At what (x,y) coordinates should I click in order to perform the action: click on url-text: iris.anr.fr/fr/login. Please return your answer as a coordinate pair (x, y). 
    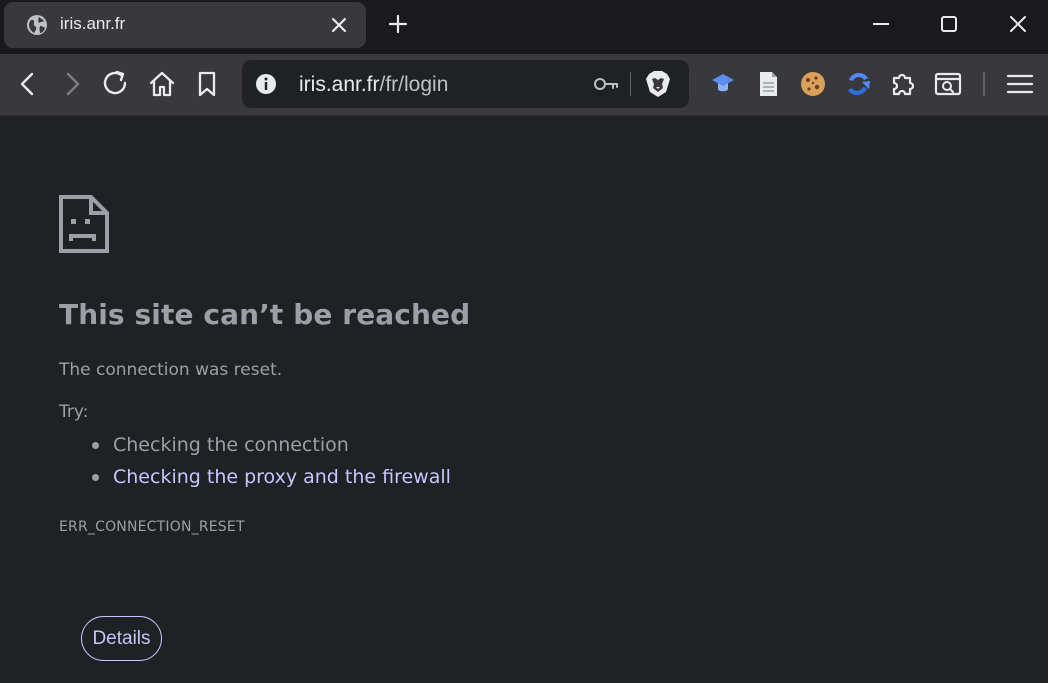
    Looking at the image, I should click on (373, 85).